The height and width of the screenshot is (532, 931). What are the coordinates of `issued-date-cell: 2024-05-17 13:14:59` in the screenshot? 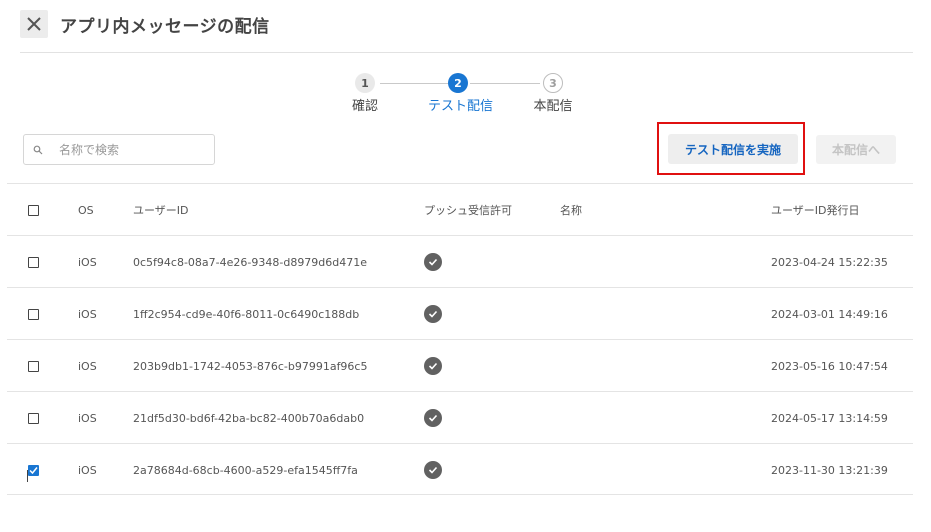 It's located at (829, 418).